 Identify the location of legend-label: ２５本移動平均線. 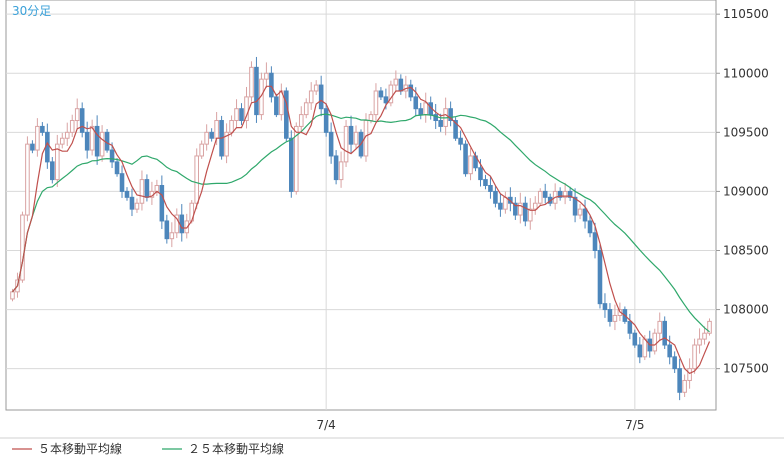
(236, 448).